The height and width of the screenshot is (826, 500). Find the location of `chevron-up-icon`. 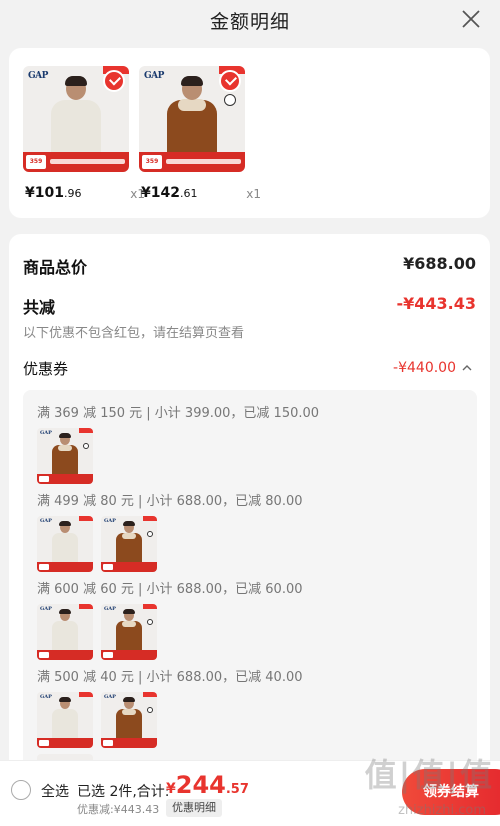

chevron-up-icon is located at coordinates (467, 368).